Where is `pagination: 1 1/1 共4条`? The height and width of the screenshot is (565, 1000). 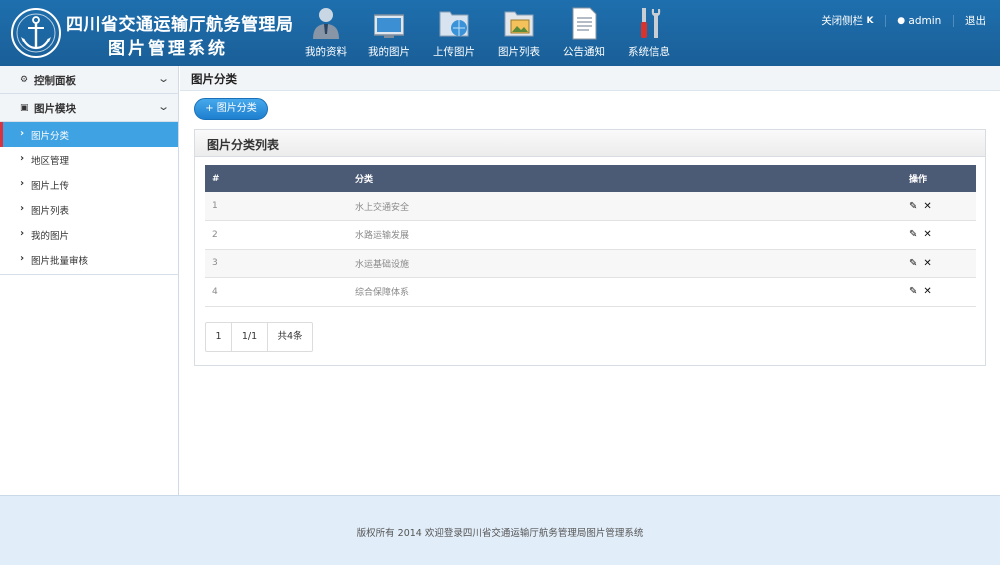 pagination: 1 1/1 共4条 is located at coordinates (259, 337).